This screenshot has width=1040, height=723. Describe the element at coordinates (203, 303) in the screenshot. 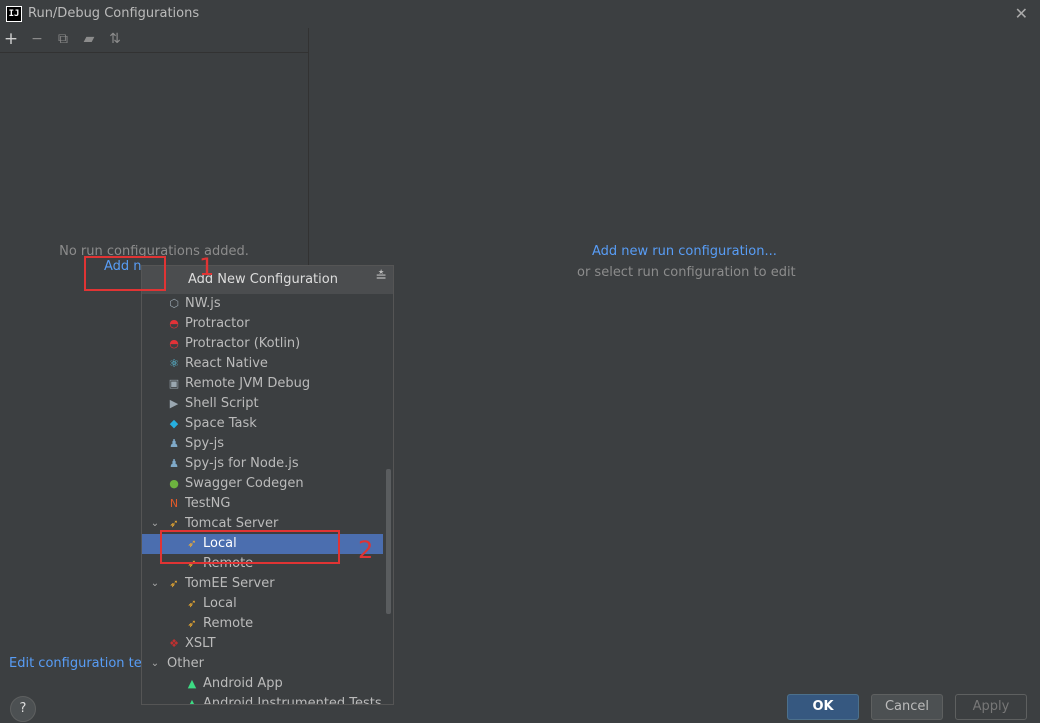

I see `config-type-label: NW.js` at that location.